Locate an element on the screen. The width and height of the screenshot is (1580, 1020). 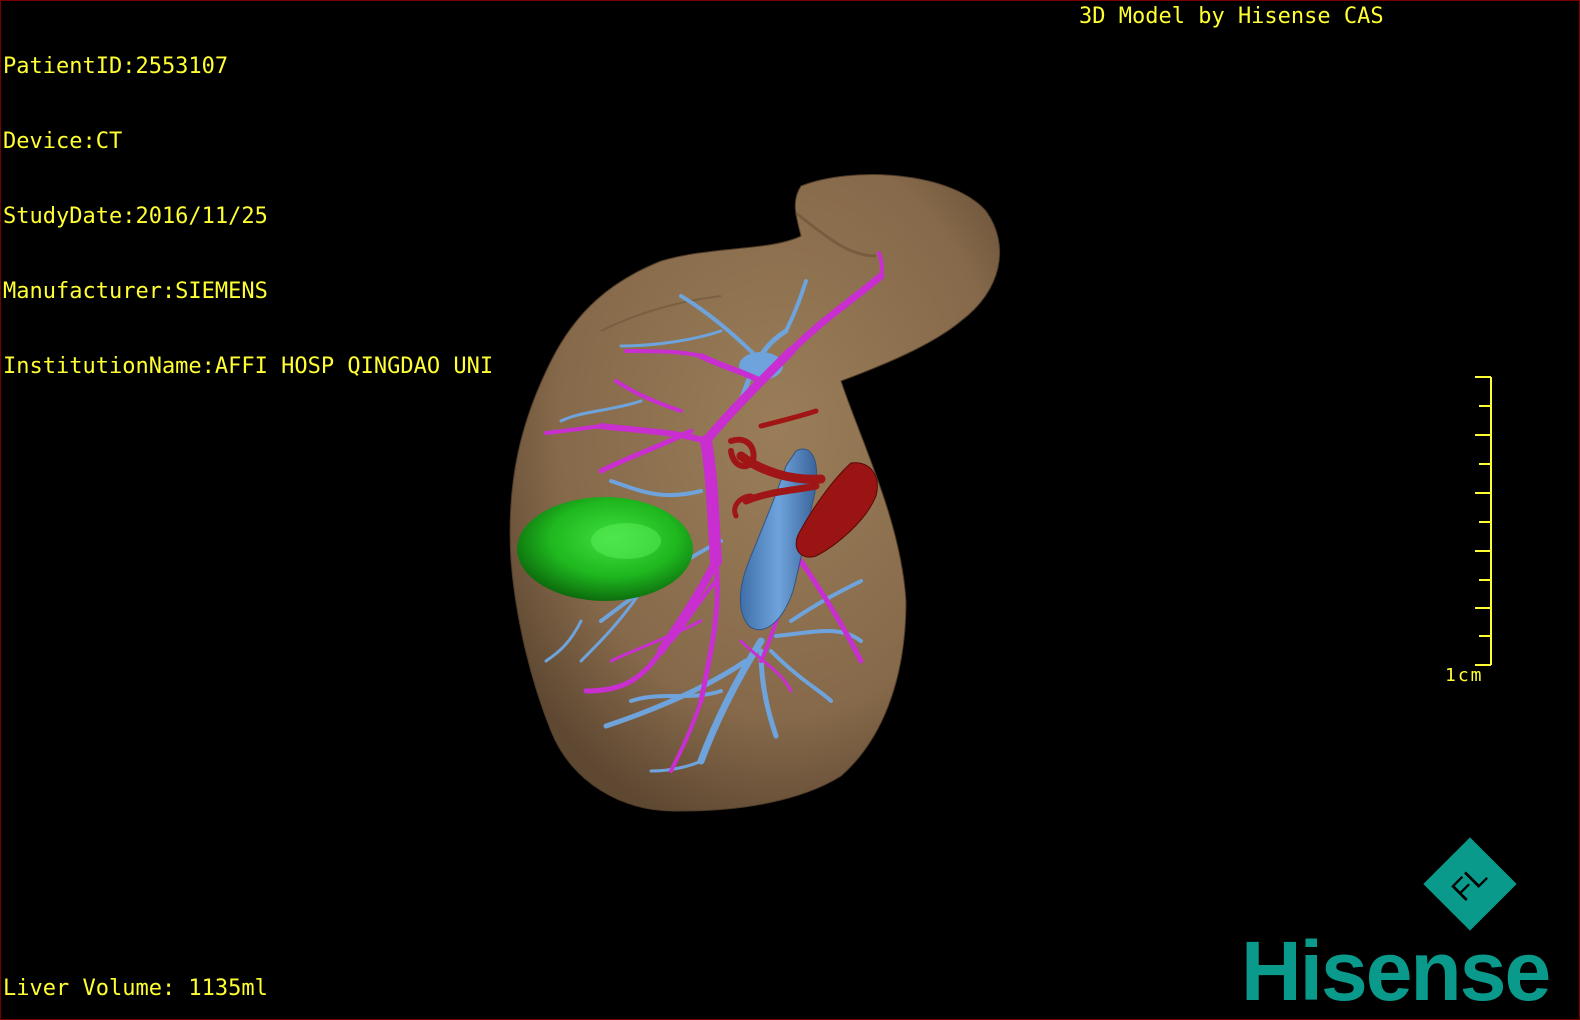
scale-bar is located at coordinates (1483, 521).